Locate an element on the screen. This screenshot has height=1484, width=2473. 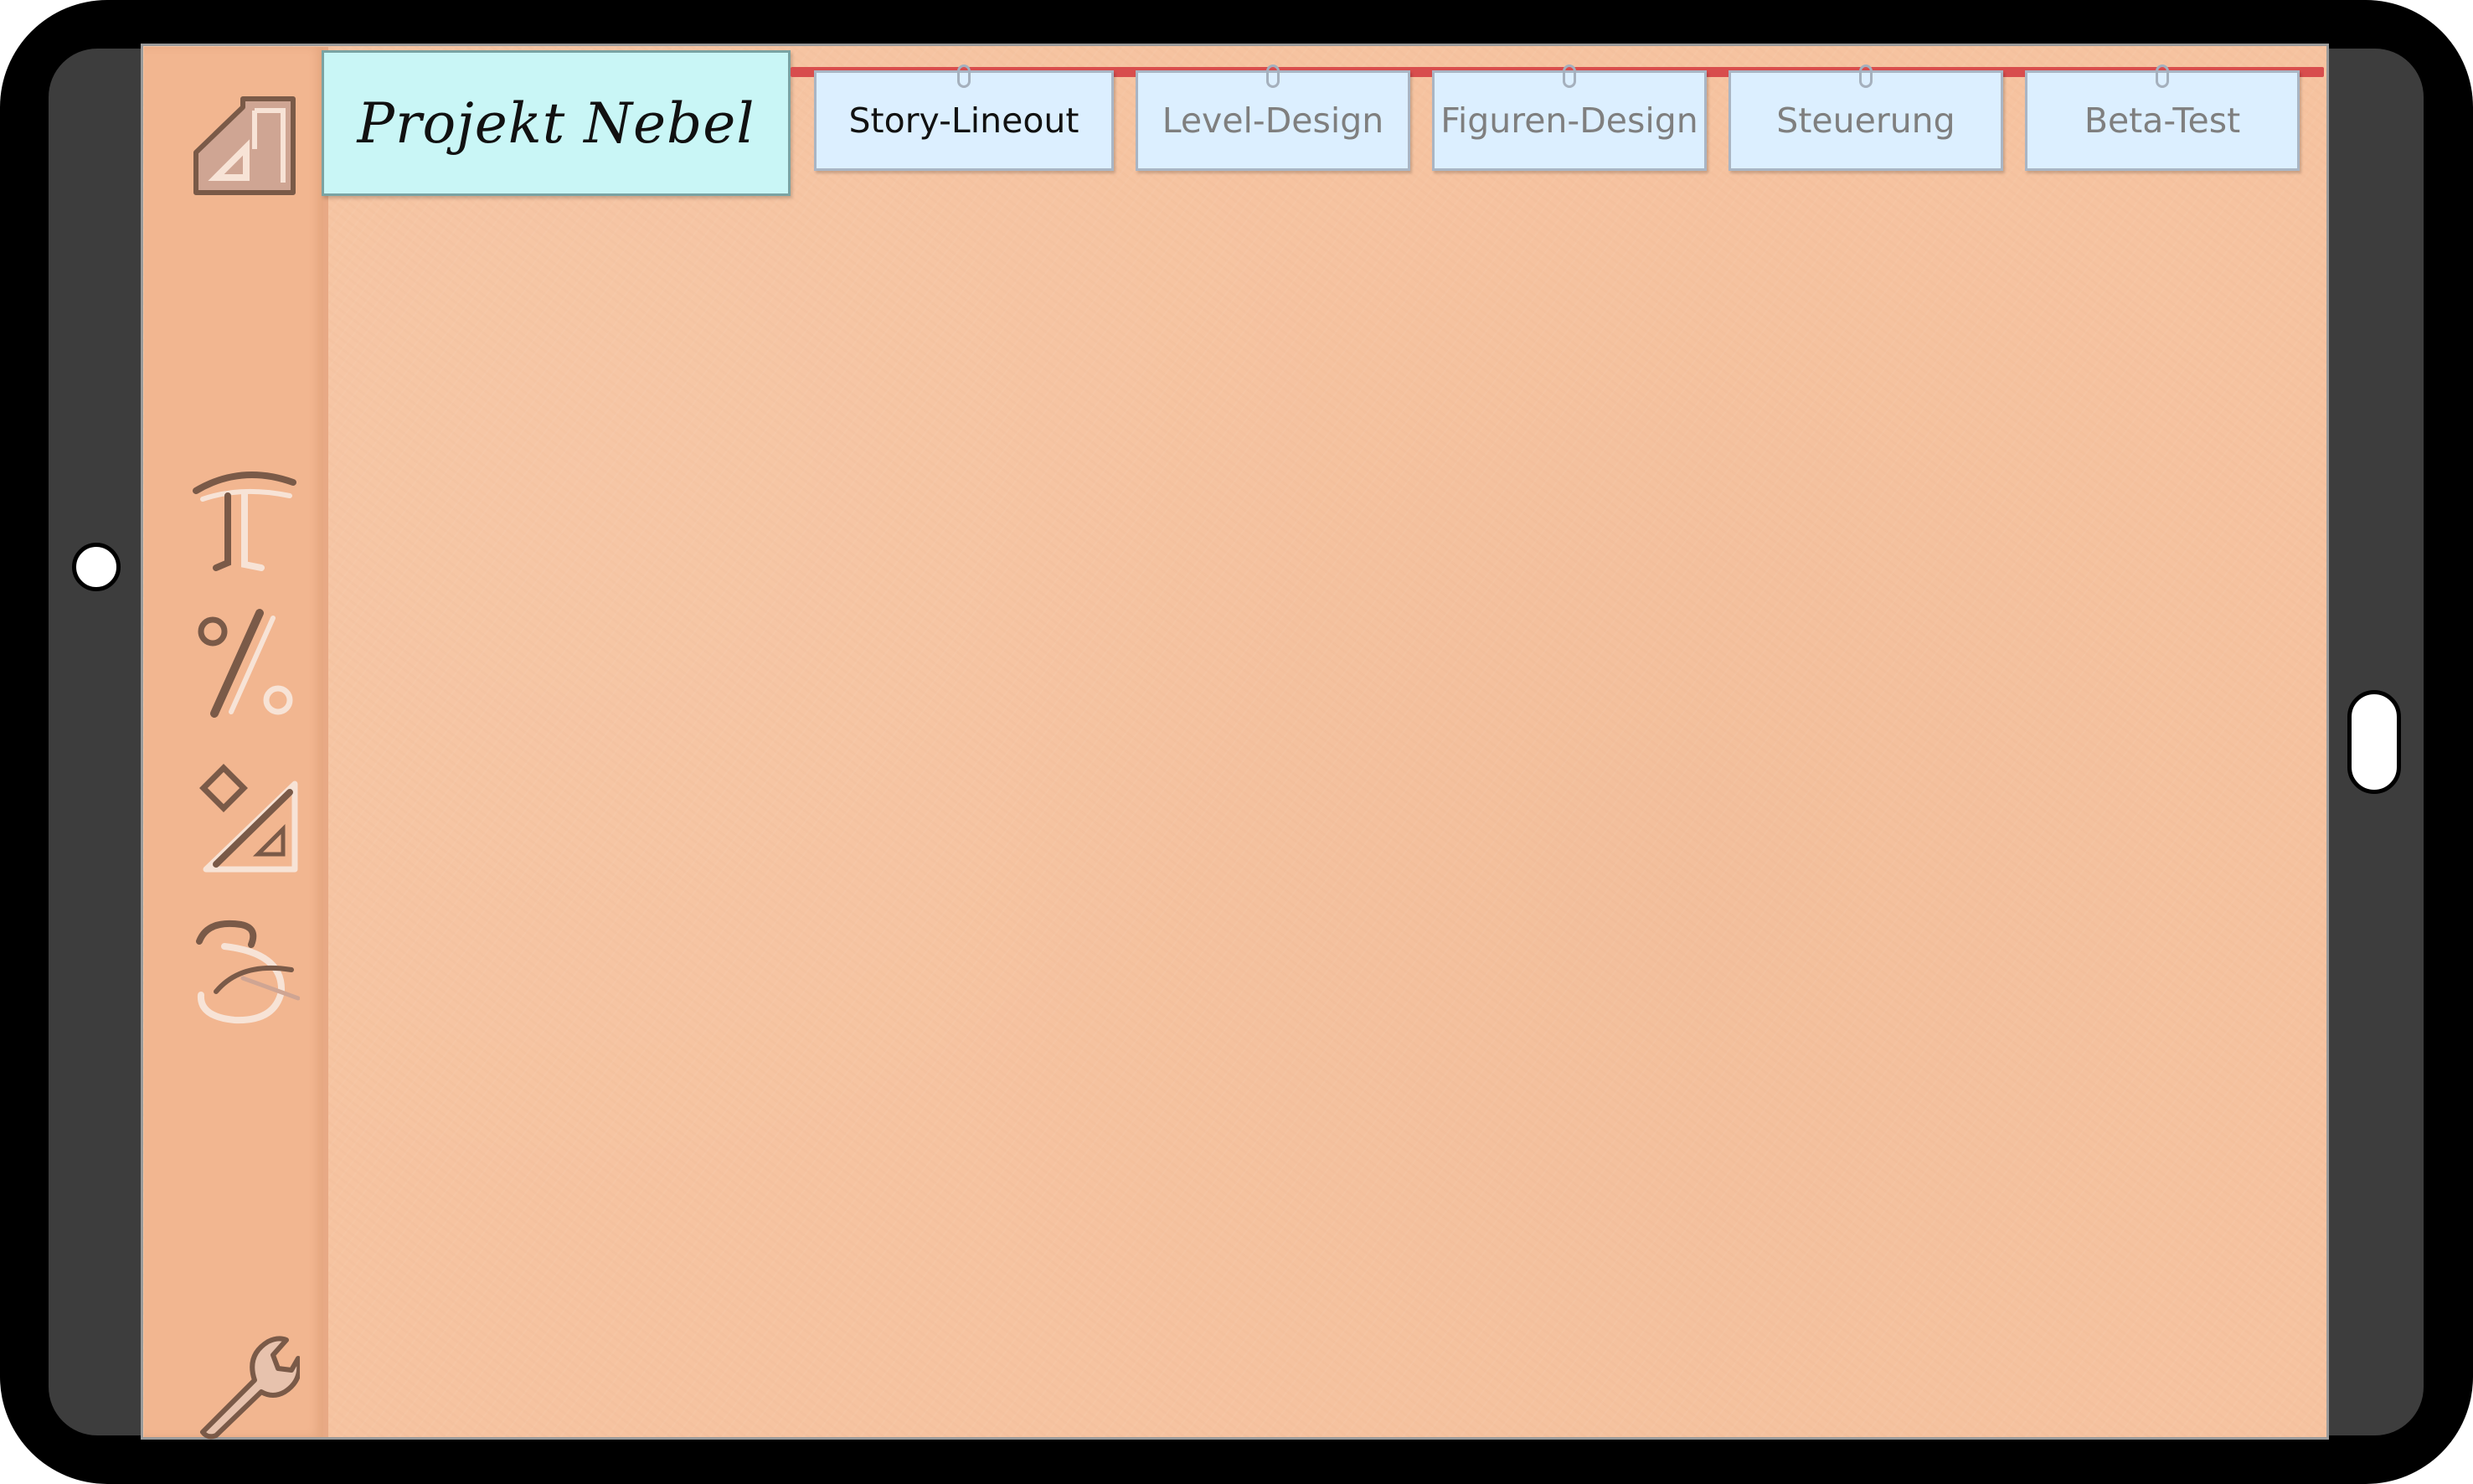
tab-label: Beta-Test is located at coordinates (2162, 121).